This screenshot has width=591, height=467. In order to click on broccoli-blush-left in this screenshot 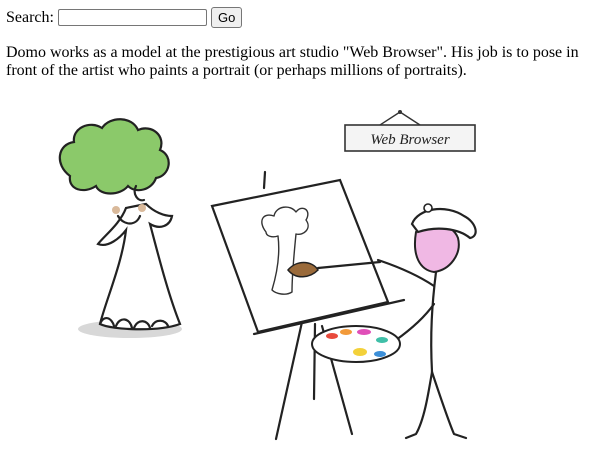, I will do `click(116, 210)`.